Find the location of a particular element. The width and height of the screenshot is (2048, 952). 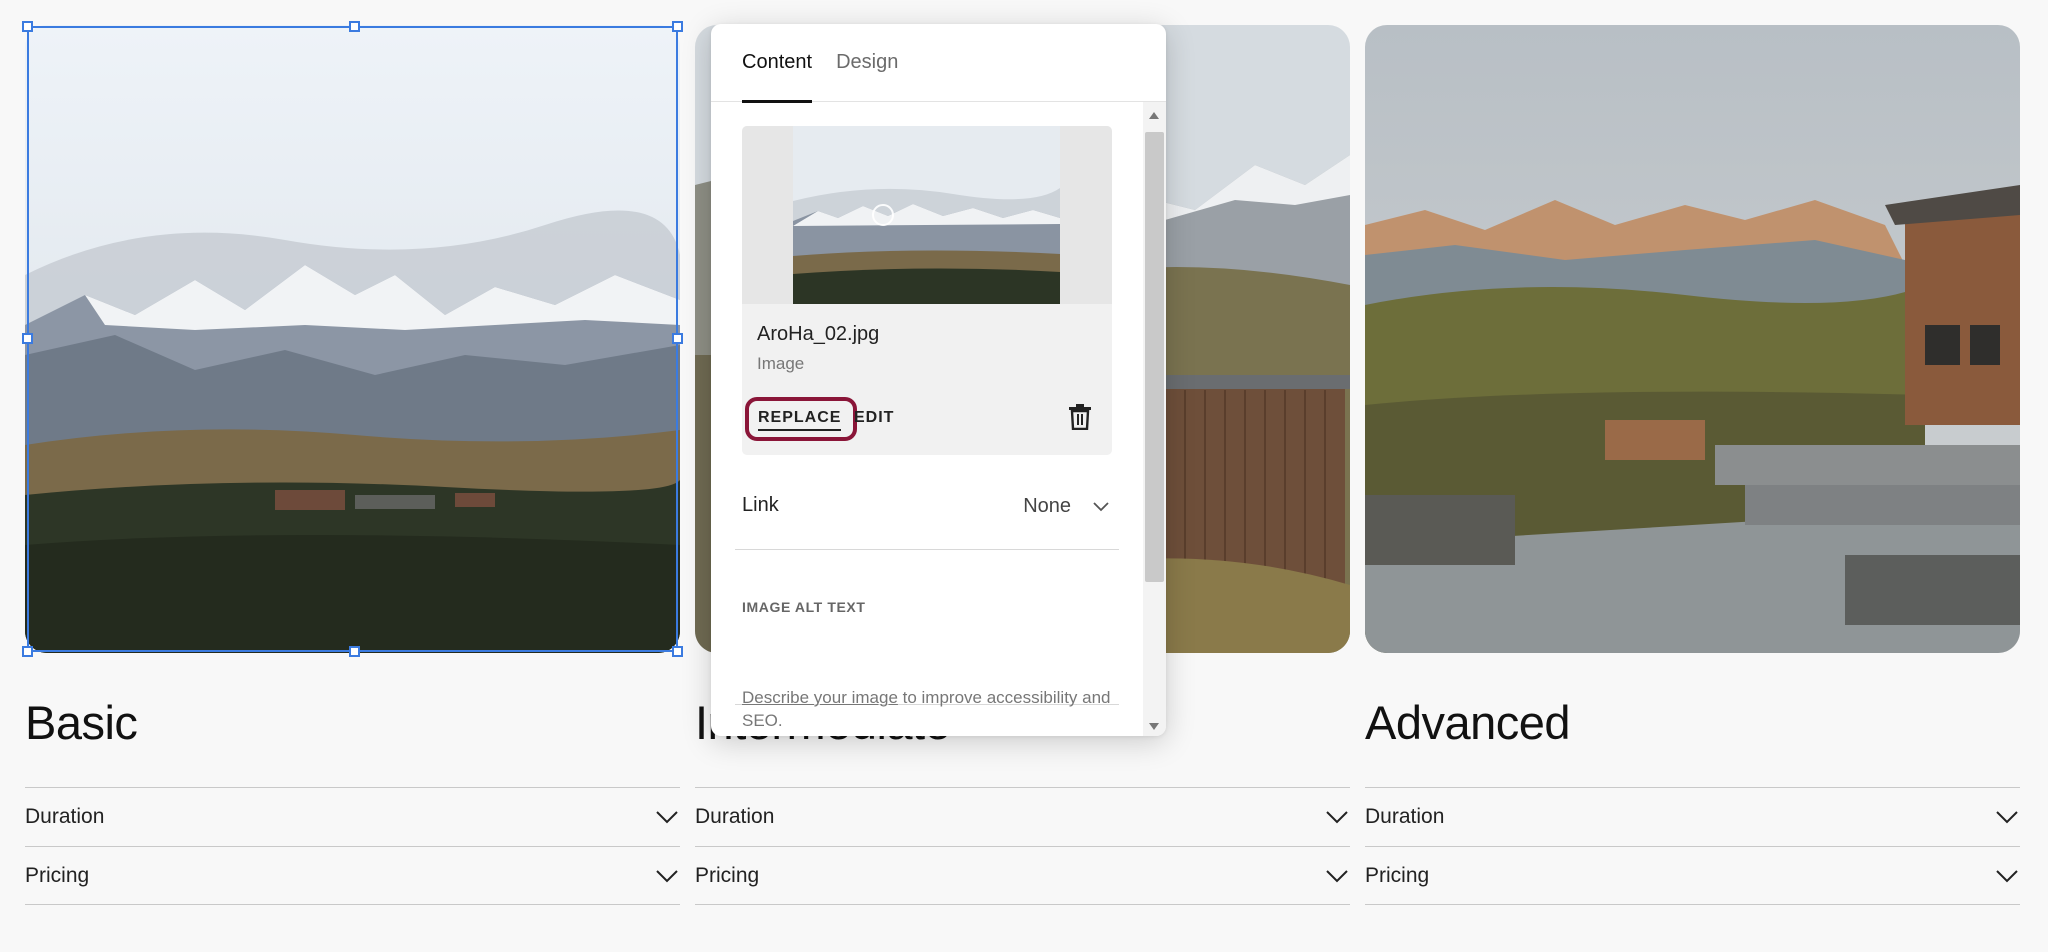

image-thumbnail is located at coordinates (926, 215).